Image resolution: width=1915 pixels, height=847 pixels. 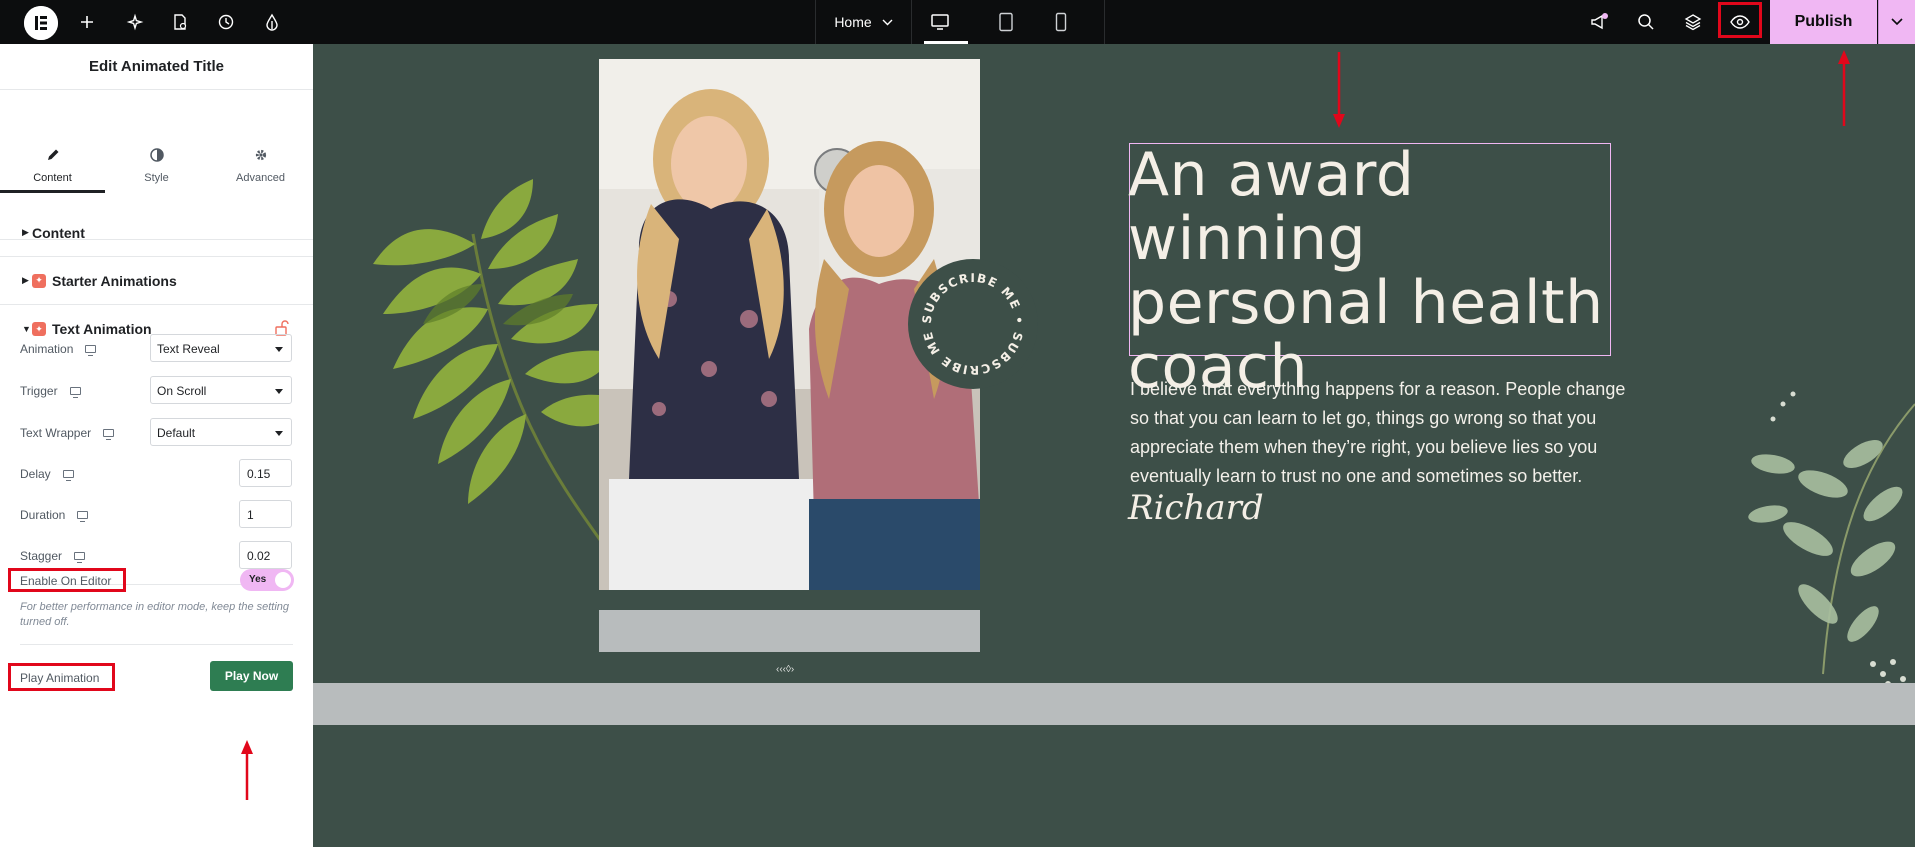 What do you see at coordinates (789, 631) in the screenshot?
I see `photo-caption-bar` at bounding box center [789, 631].